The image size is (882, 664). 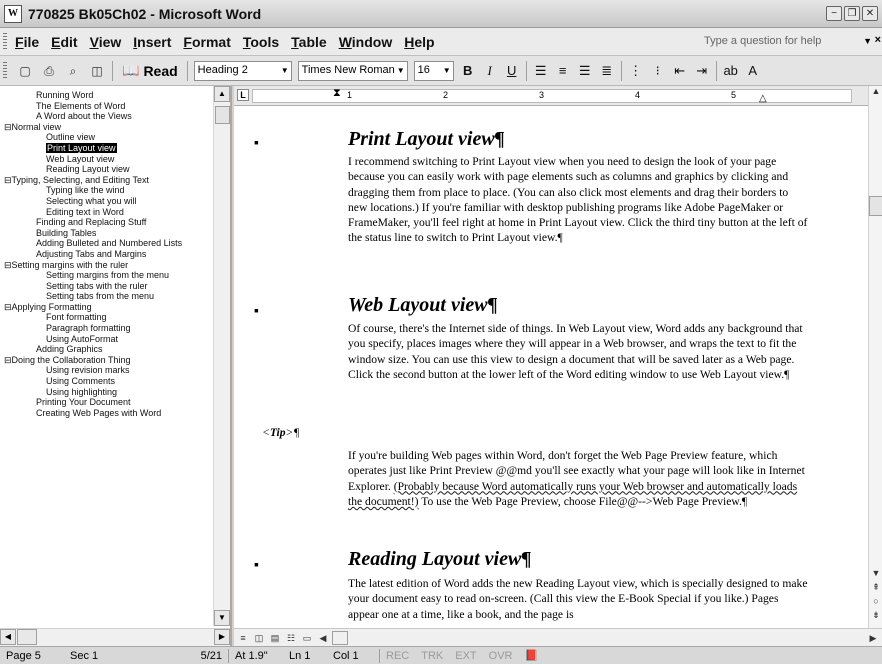 What do you see at coordinates (468, 71) in the screenshot?
I see `bold-button: B` at bounding box center [468, 71].